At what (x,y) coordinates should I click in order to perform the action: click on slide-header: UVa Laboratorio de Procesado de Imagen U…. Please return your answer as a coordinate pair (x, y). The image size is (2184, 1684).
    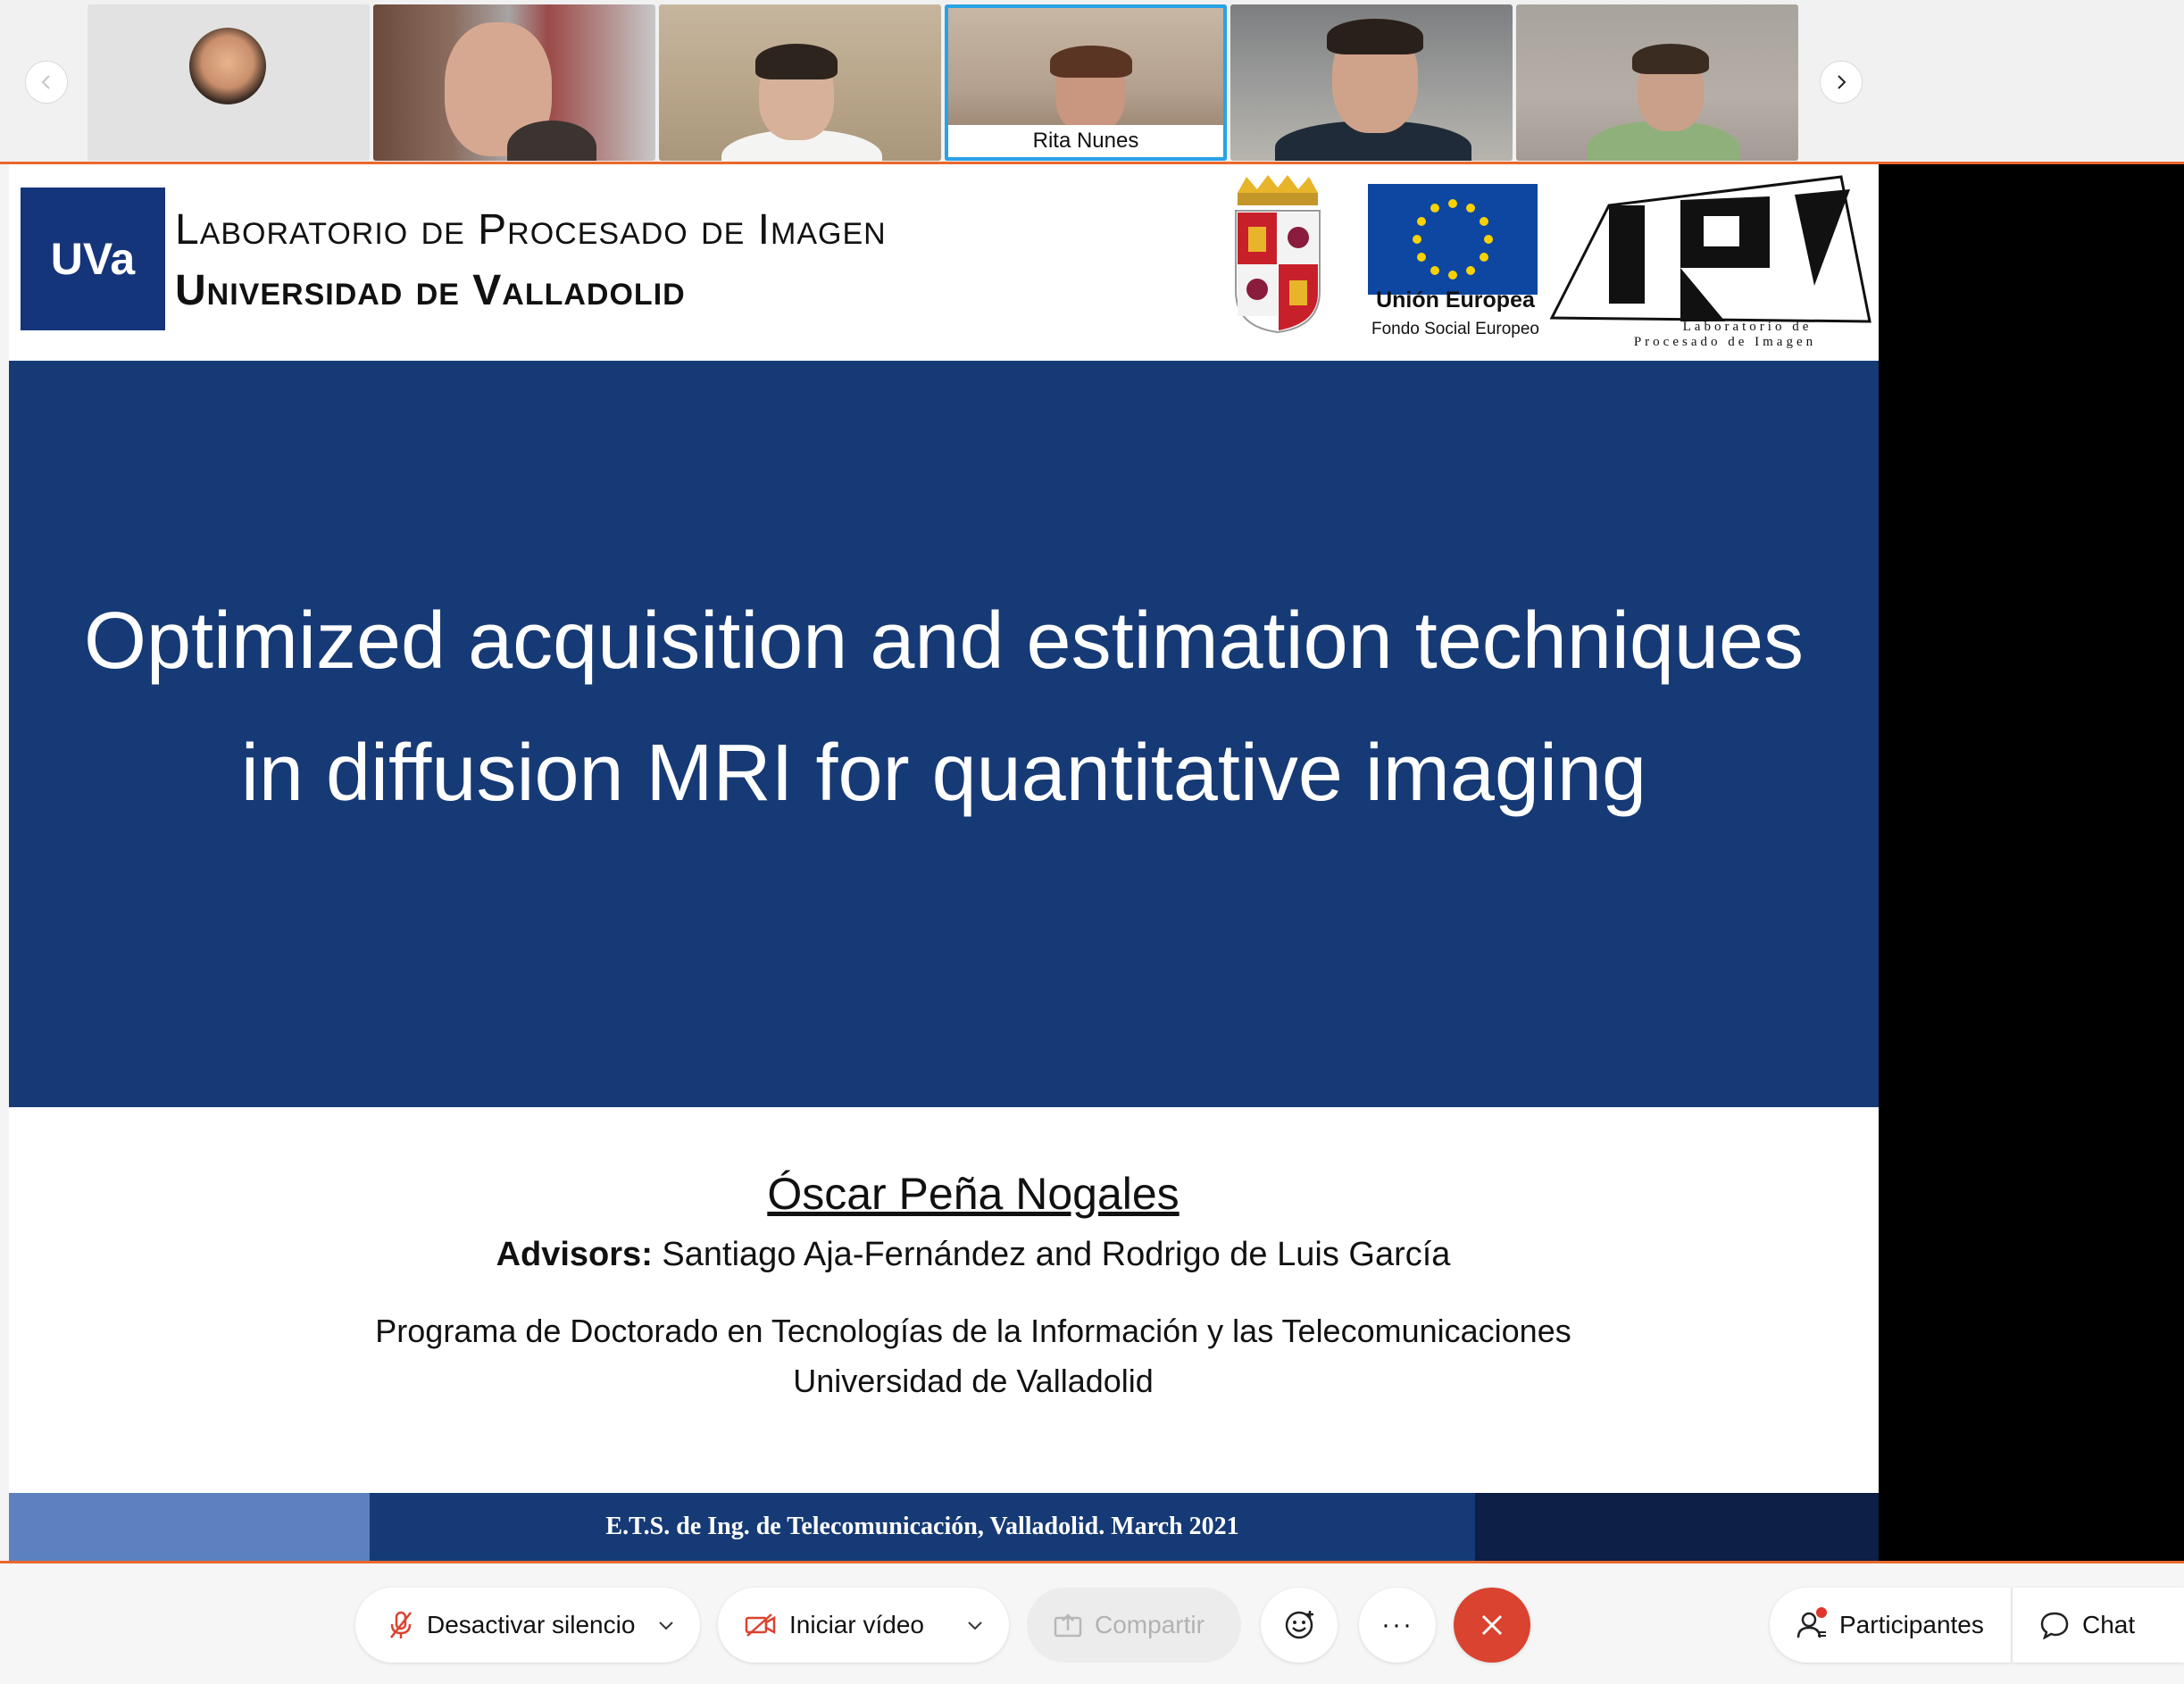
    Looking at the image, I should click on (944, 263).